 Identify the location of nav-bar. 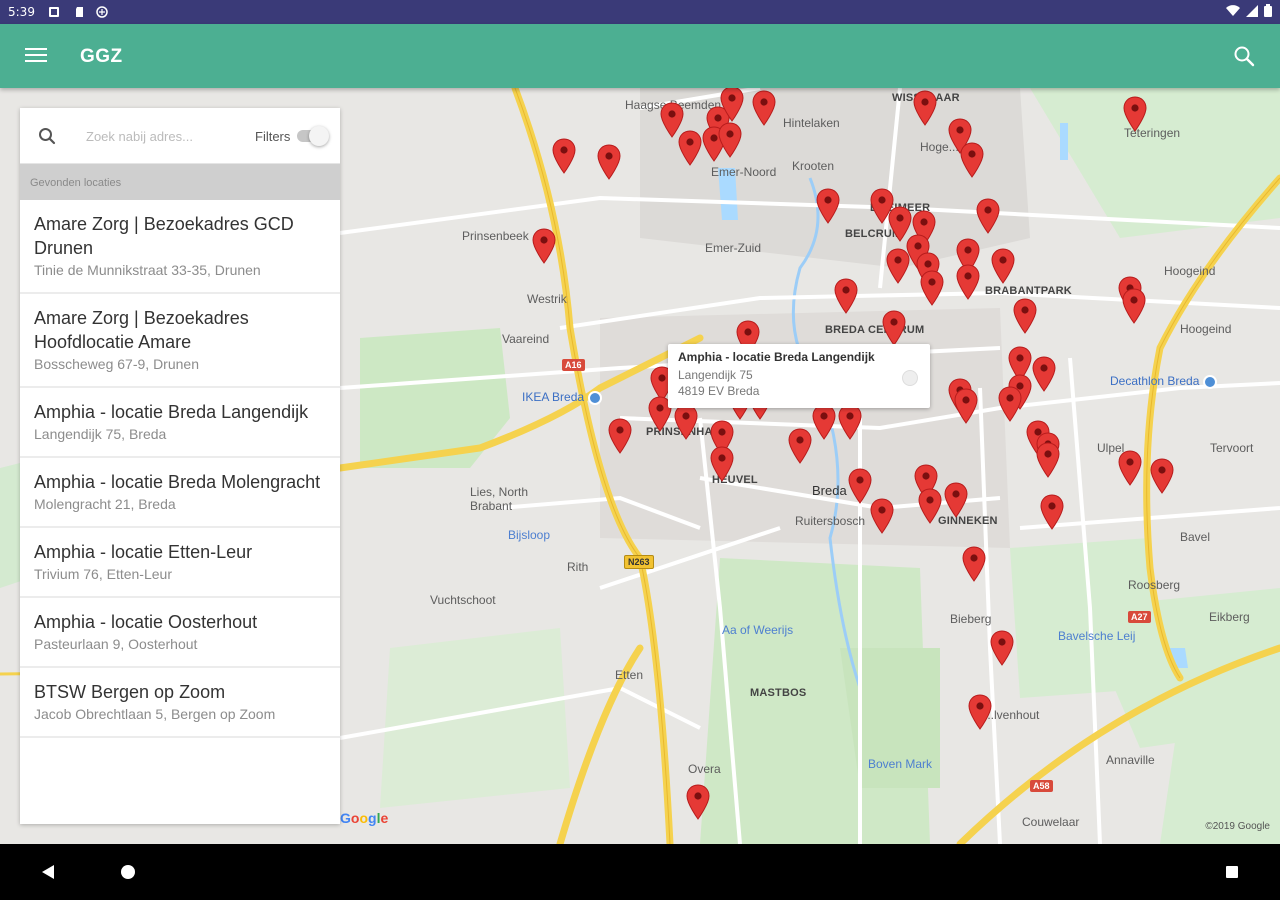
(640, 872).